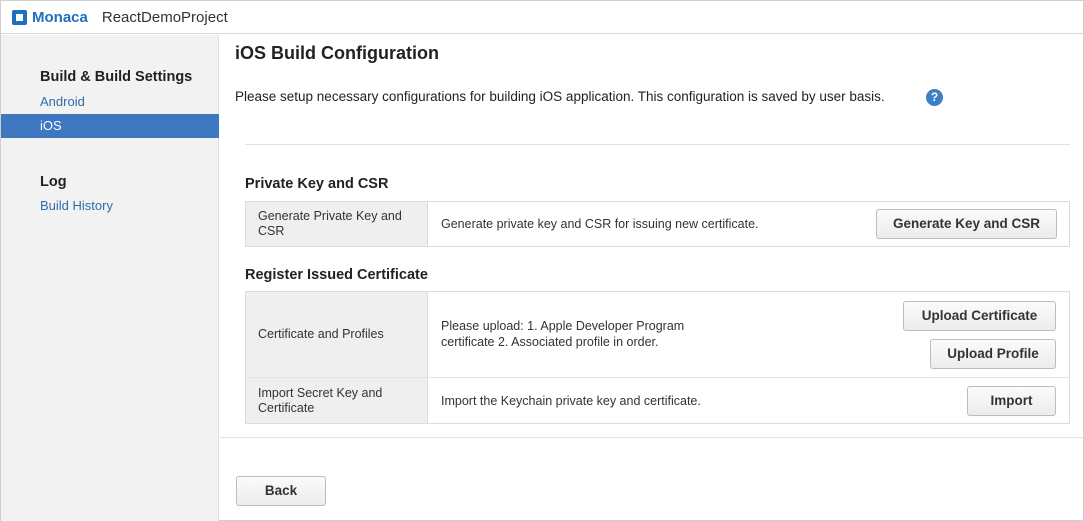  What do you see at coordinates (110, 126) in the screenshot?
I see `sidebar-item-ios: iOS` at bounding box center [110, 126].